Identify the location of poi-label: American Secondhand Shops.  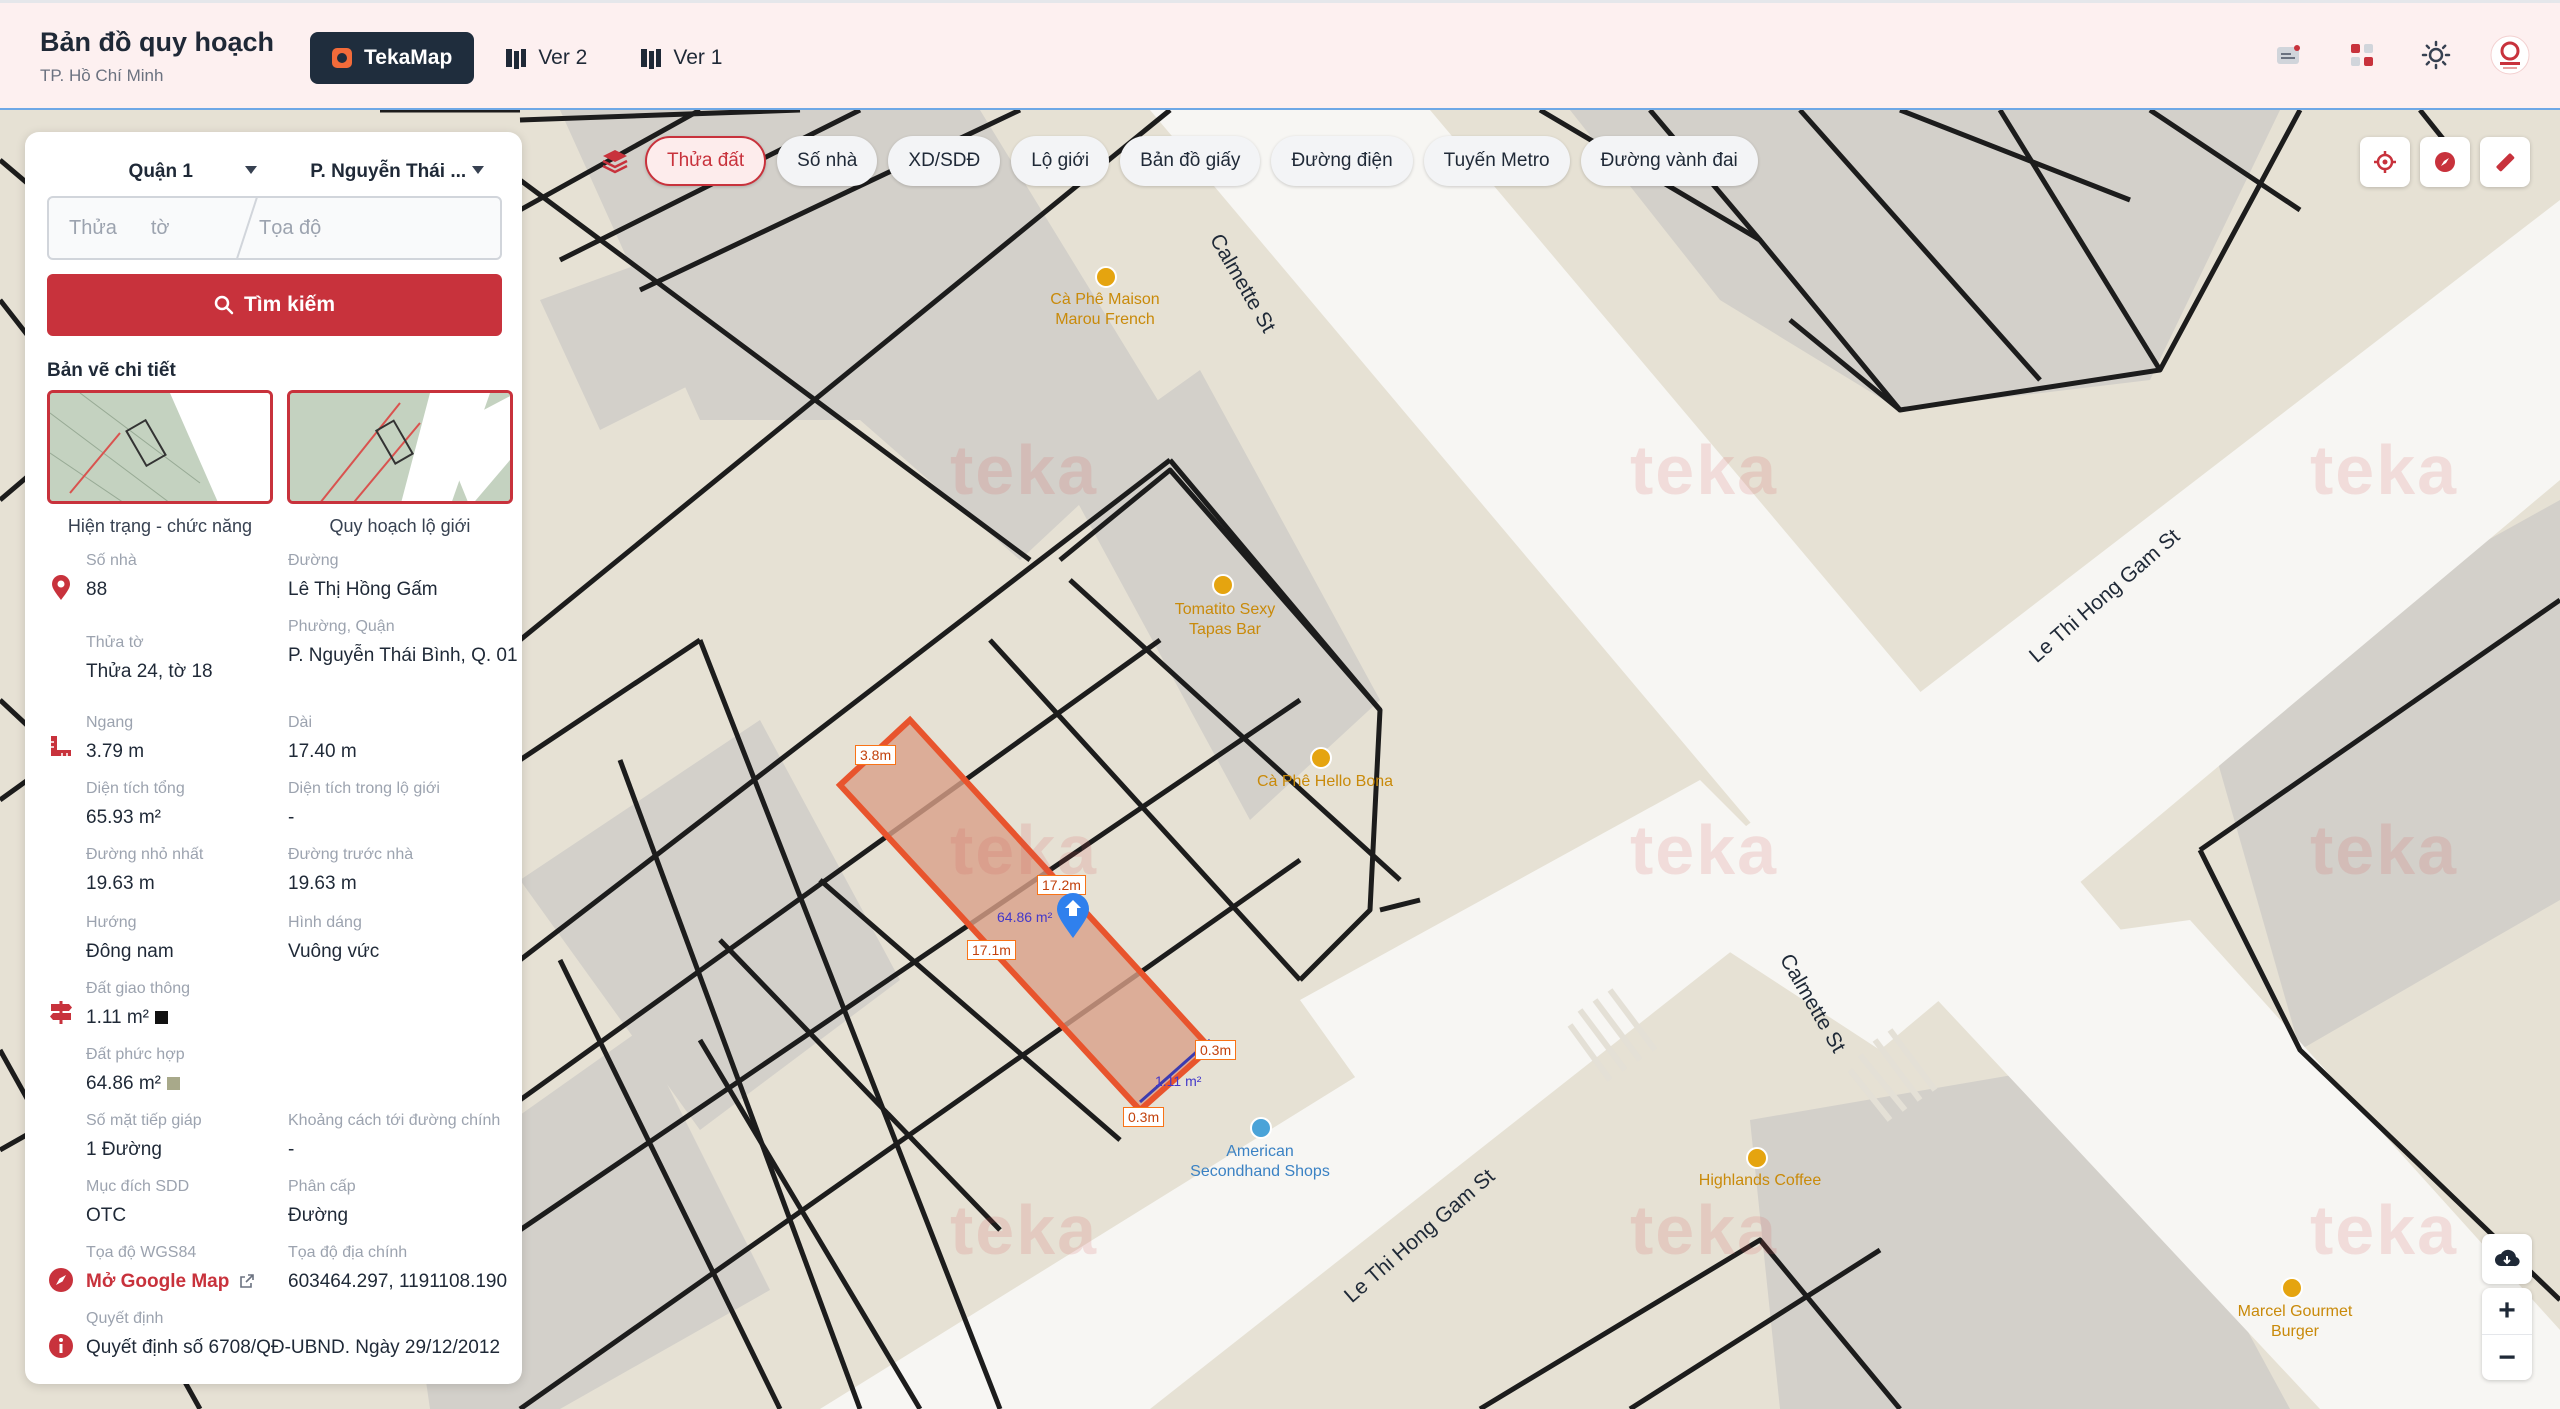
(1260, 1162).